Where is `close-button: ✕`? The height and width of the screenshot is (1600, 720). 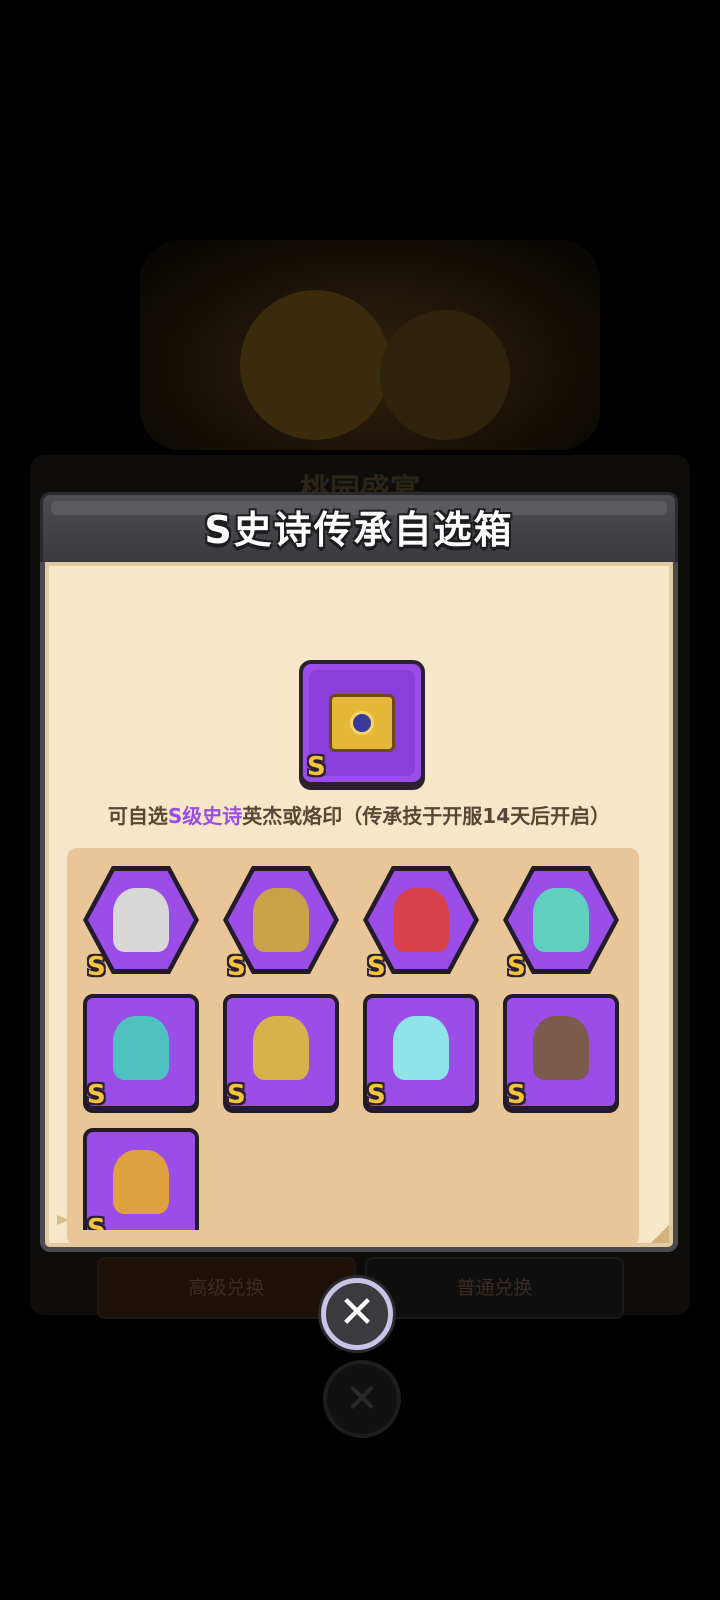
close-button: ✕ is located at coordinates (357, 1314).